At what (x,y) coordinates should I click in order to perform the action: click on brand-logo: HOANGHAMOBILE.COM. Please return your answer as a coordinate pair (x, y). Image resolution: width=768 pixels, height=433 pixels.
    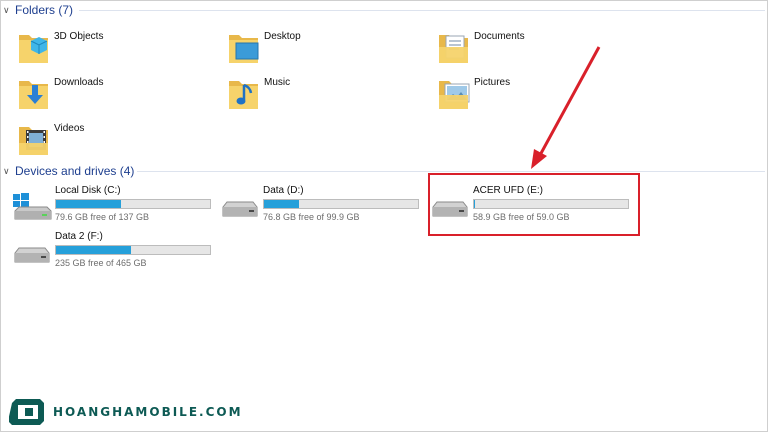
    Looking at the image, I should click on (126, 412).